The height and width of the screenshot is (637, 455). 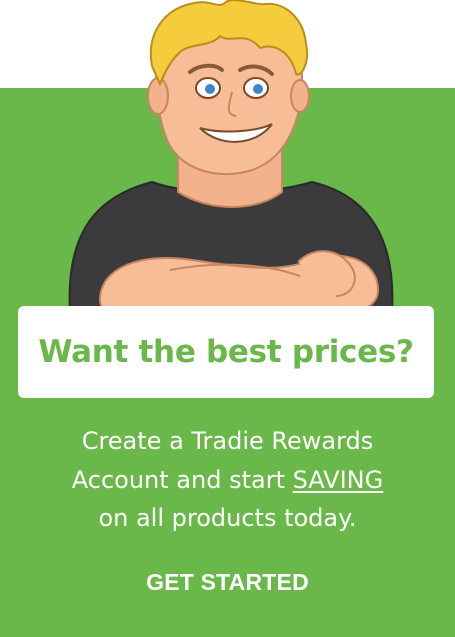 I want to click on promo-headline: Want the best prices?, so click(x=226, y=352).